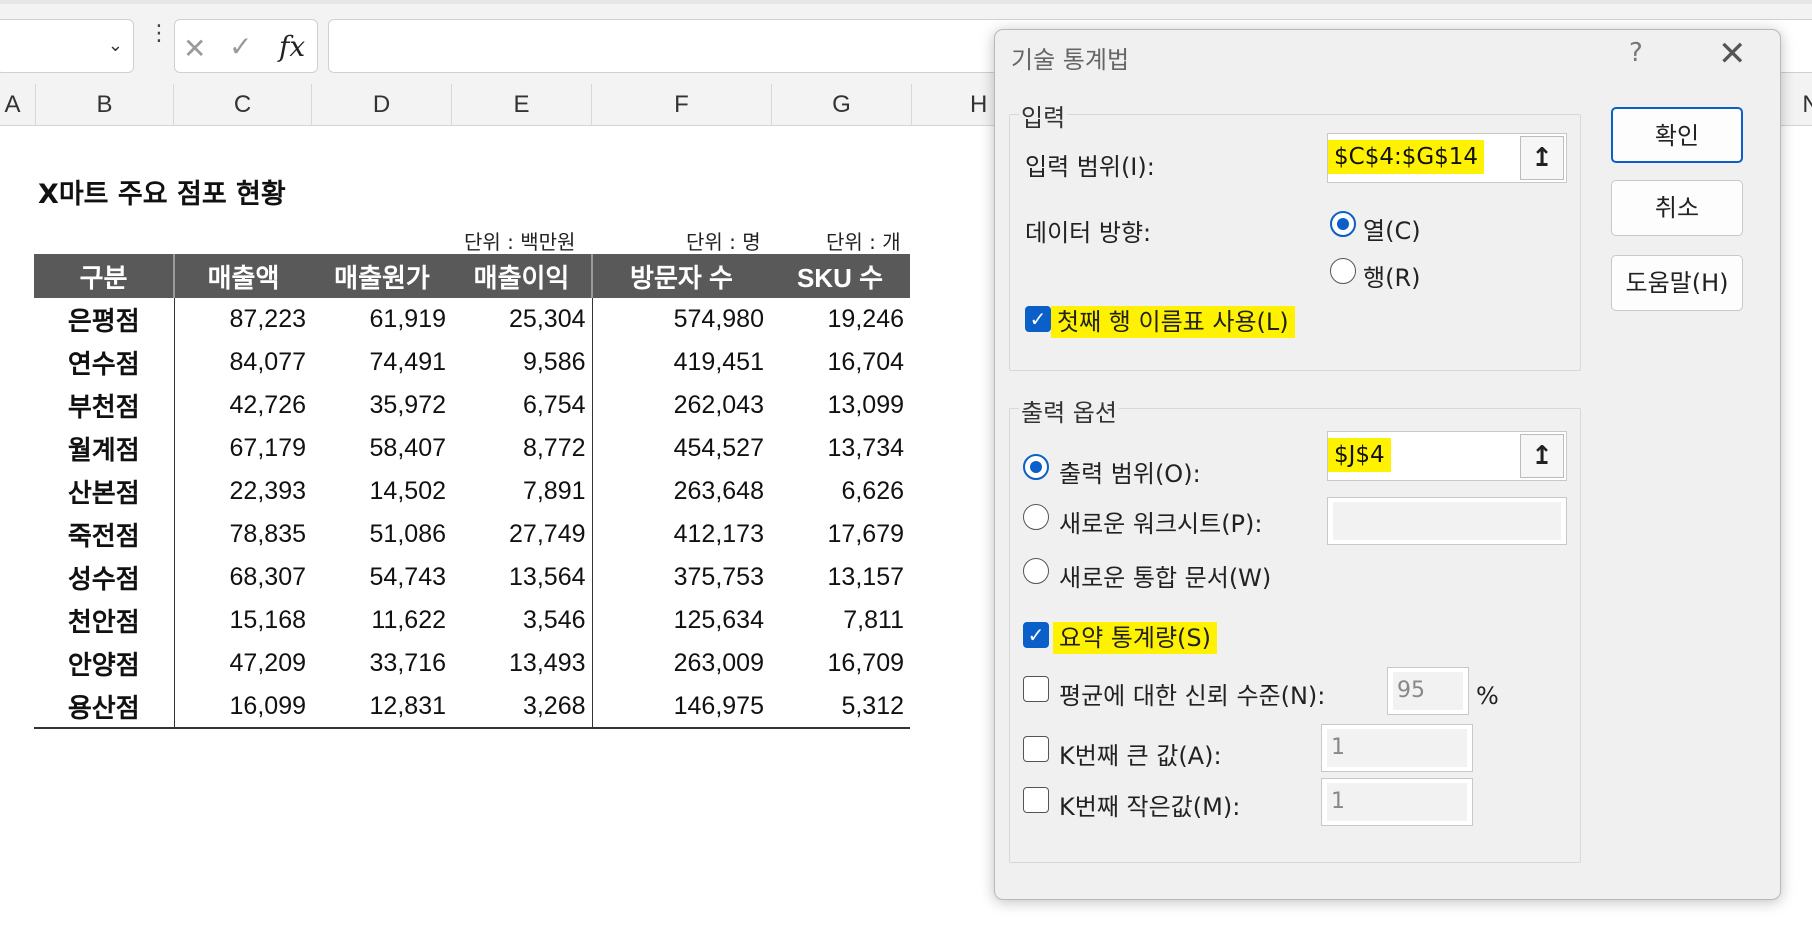 This screenshot has width=1812, height=927. What do you see at coordinates (1397, 802) in the screenshot?
I see `kth-smallest-field: 1` at bounding box center [1397, 802].